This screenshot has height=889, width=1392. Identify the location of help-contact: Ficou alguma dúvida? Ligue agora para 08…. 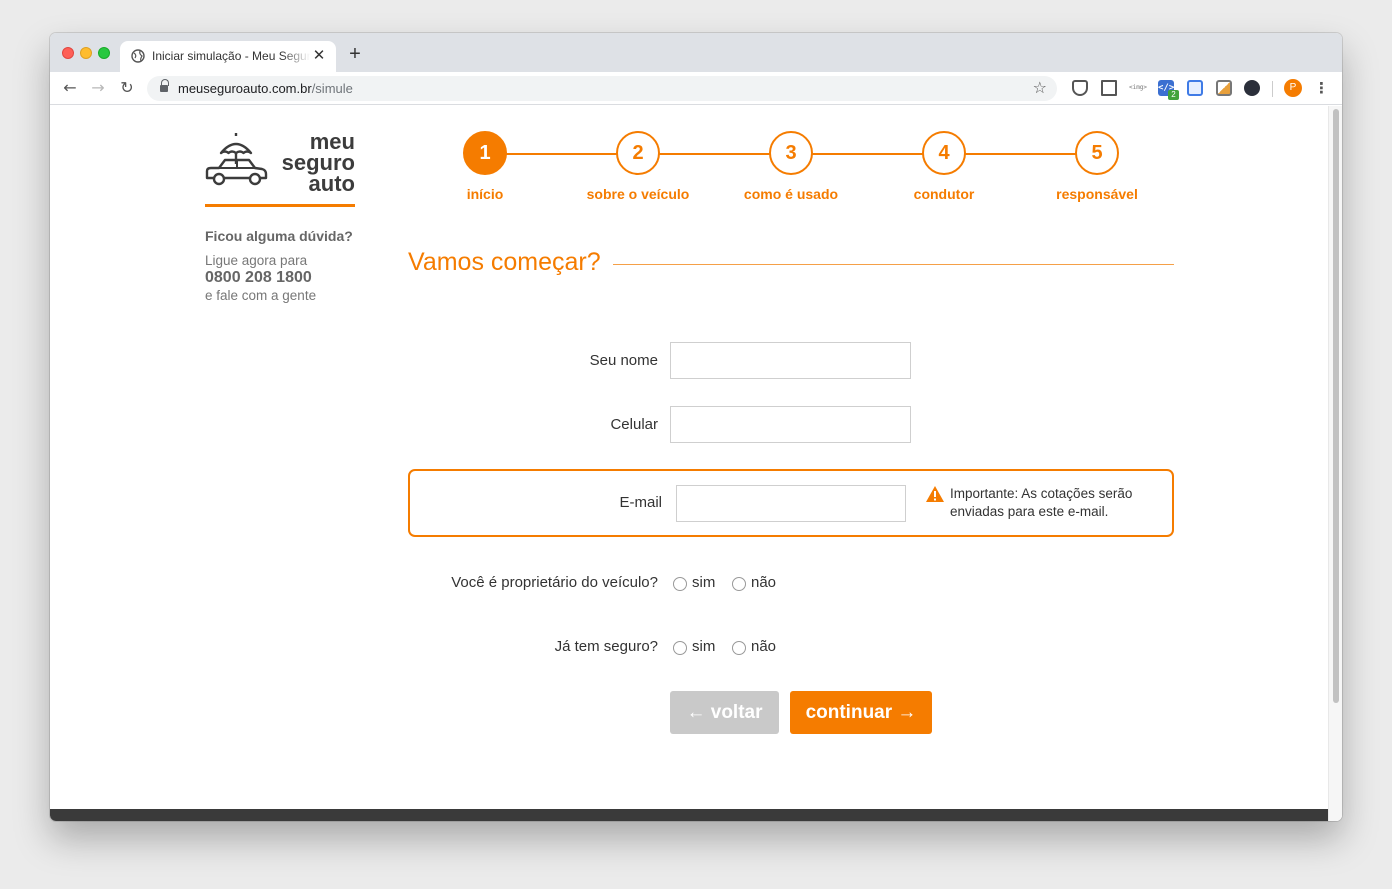
(279, 265).